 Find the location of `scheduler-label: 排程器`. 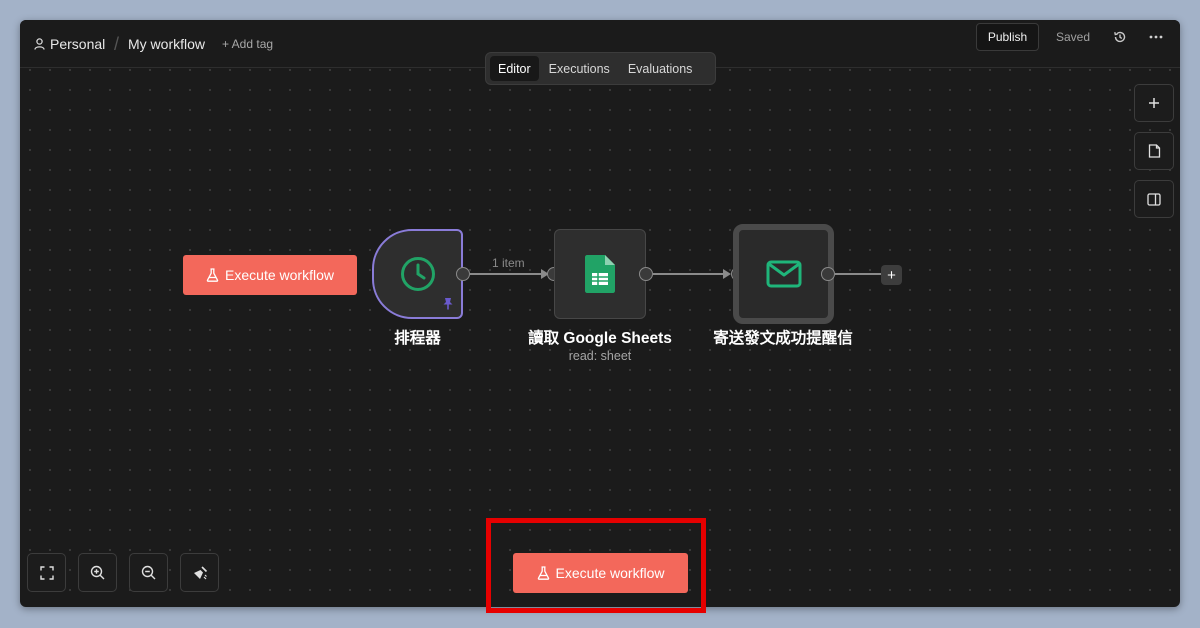

scheduler-label: 排程器 is located at coordinates (417, 338).